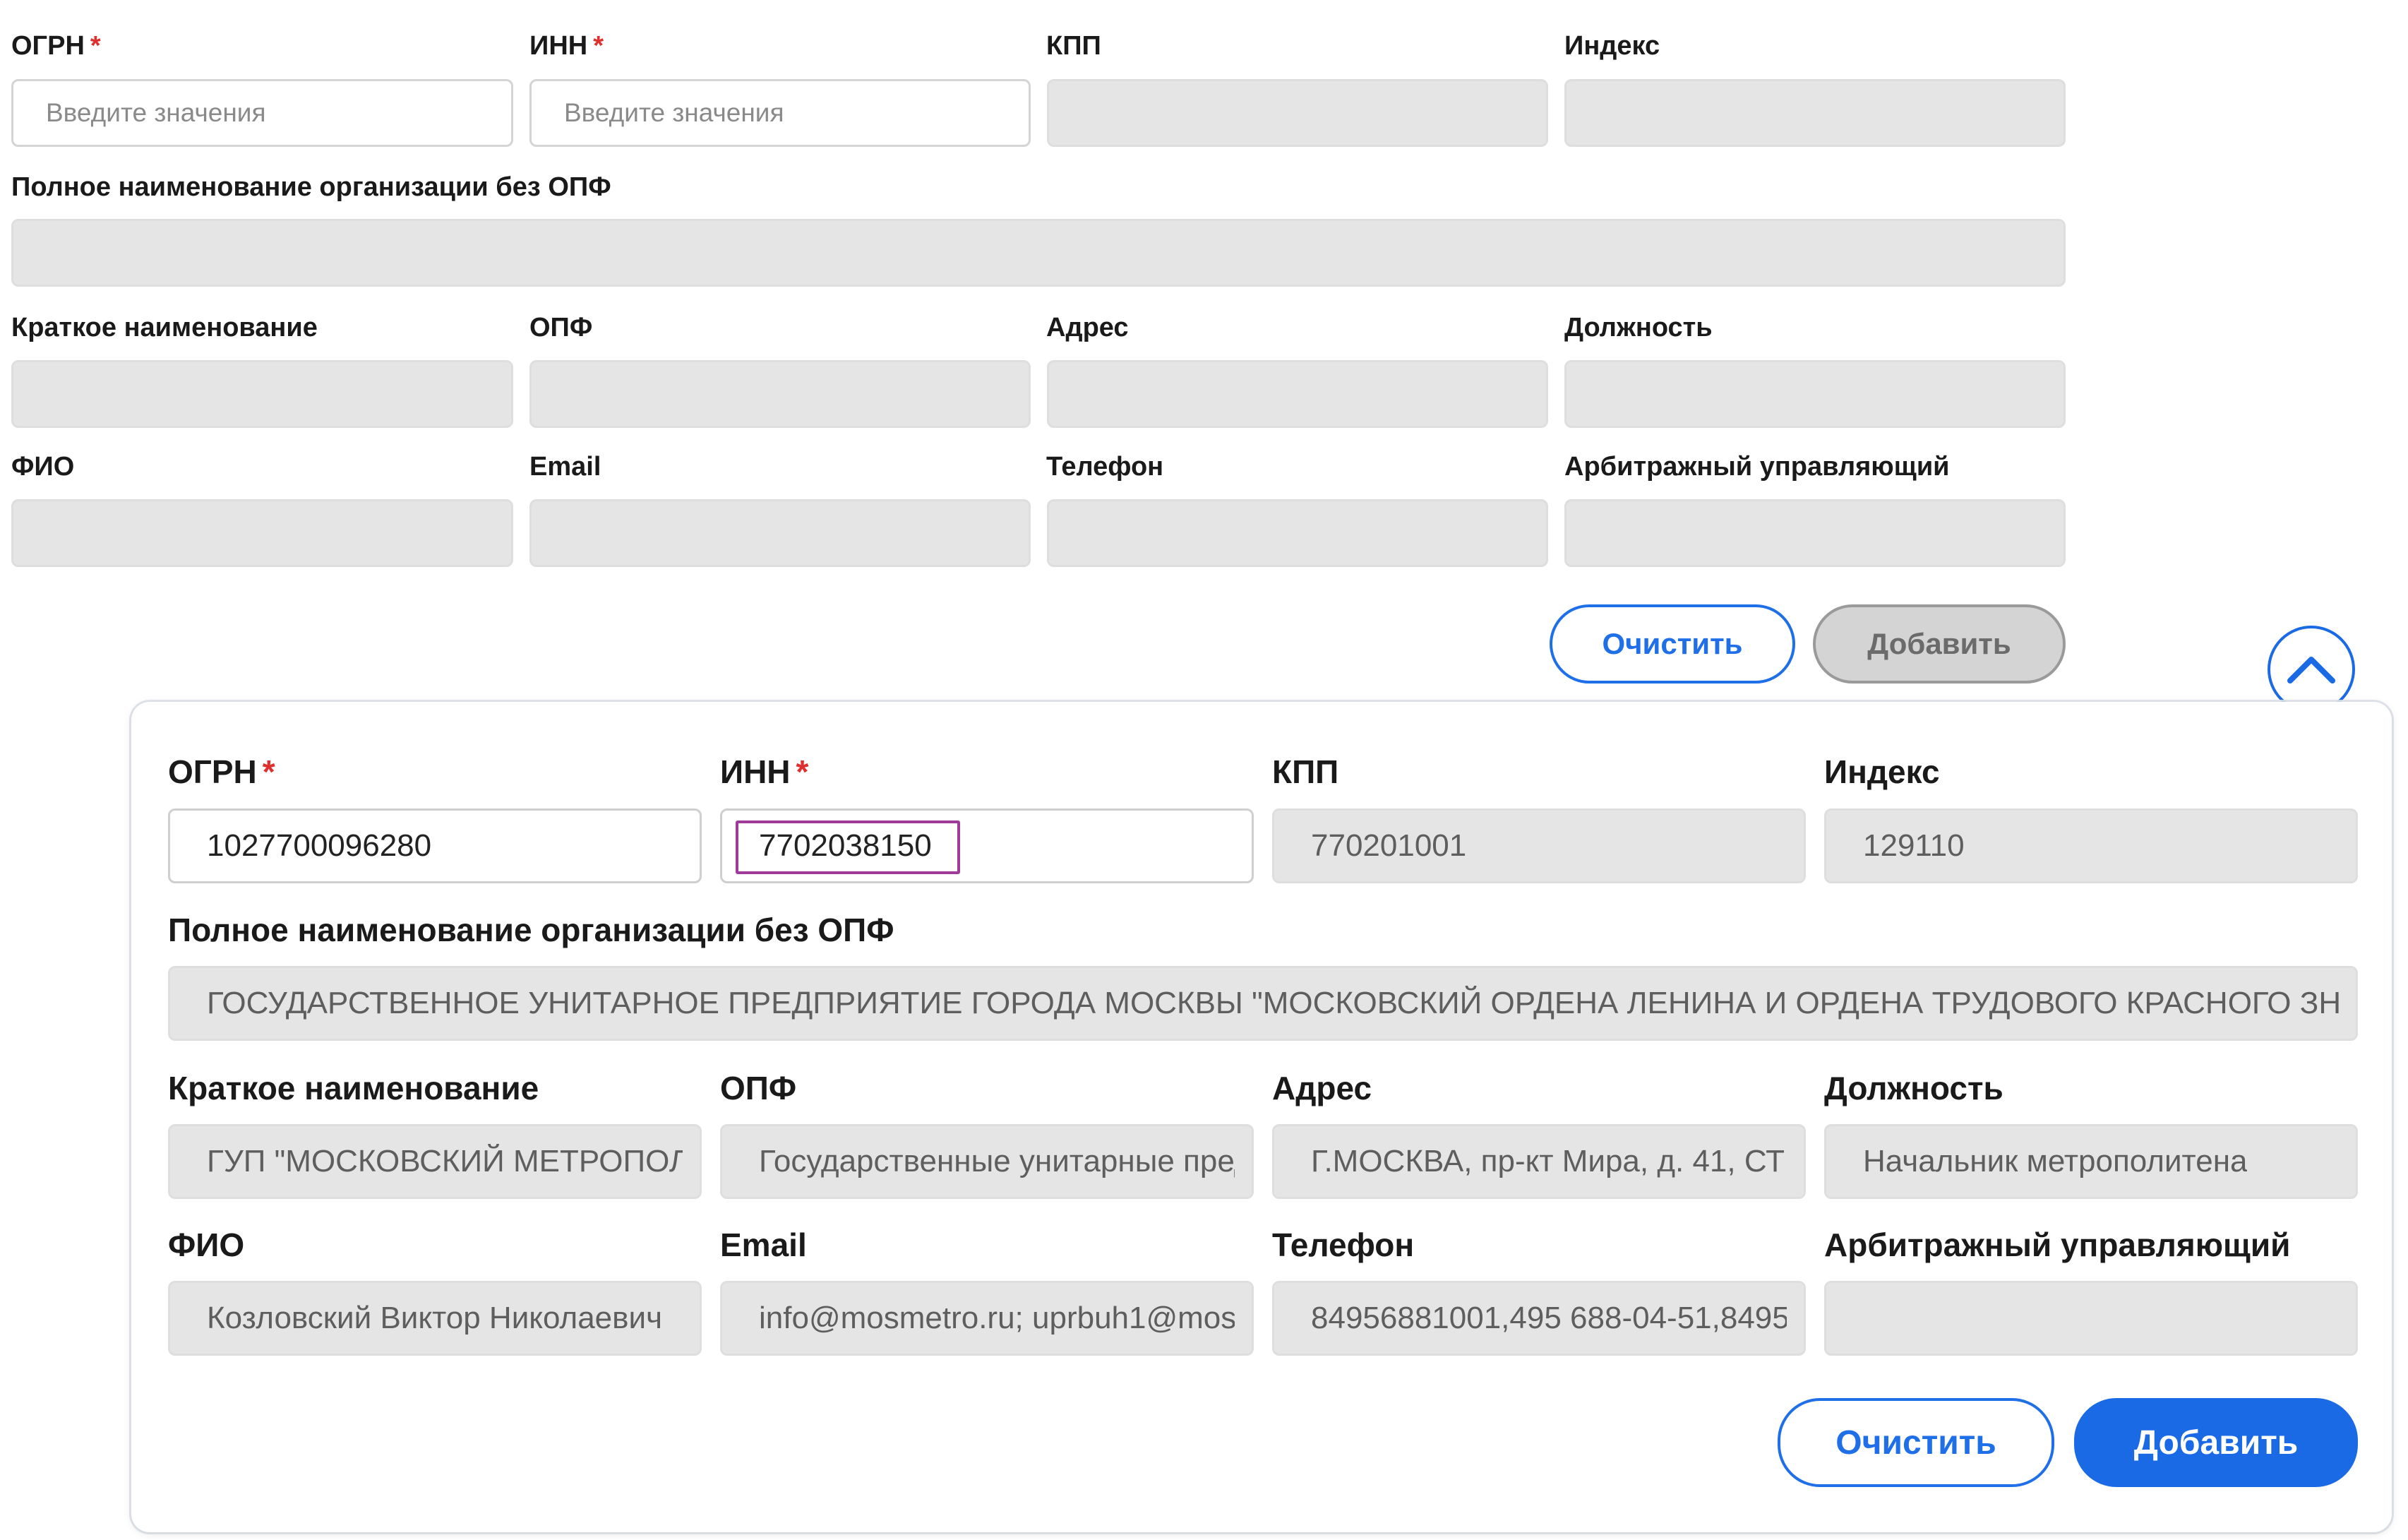 Image resolution: width=2408 pixels, height=1540 pixels. Describe the element at coordinates (1815, 394) in the screenshot. I see `position-field` at that location.